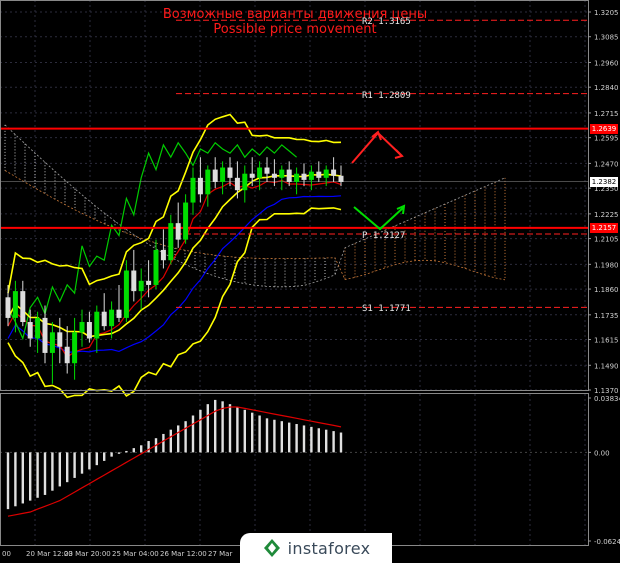  What do you see at coordinates (606, 391) in the screenshot?
I see `price-tick-label: 1.1370` at bounding box center [606, 391].